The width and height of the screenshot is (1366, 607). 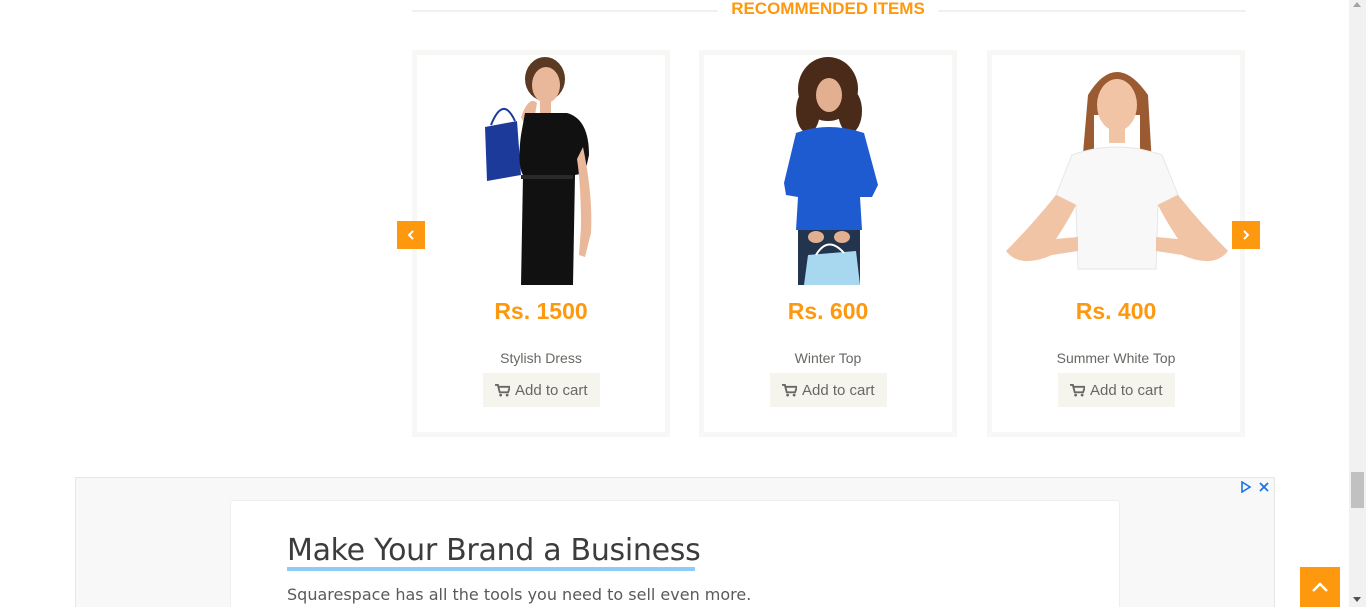 What do you see at coordinates (1357, 303) in the screenshot?
I see `scrollbar` at bounding box center [1357, 303].